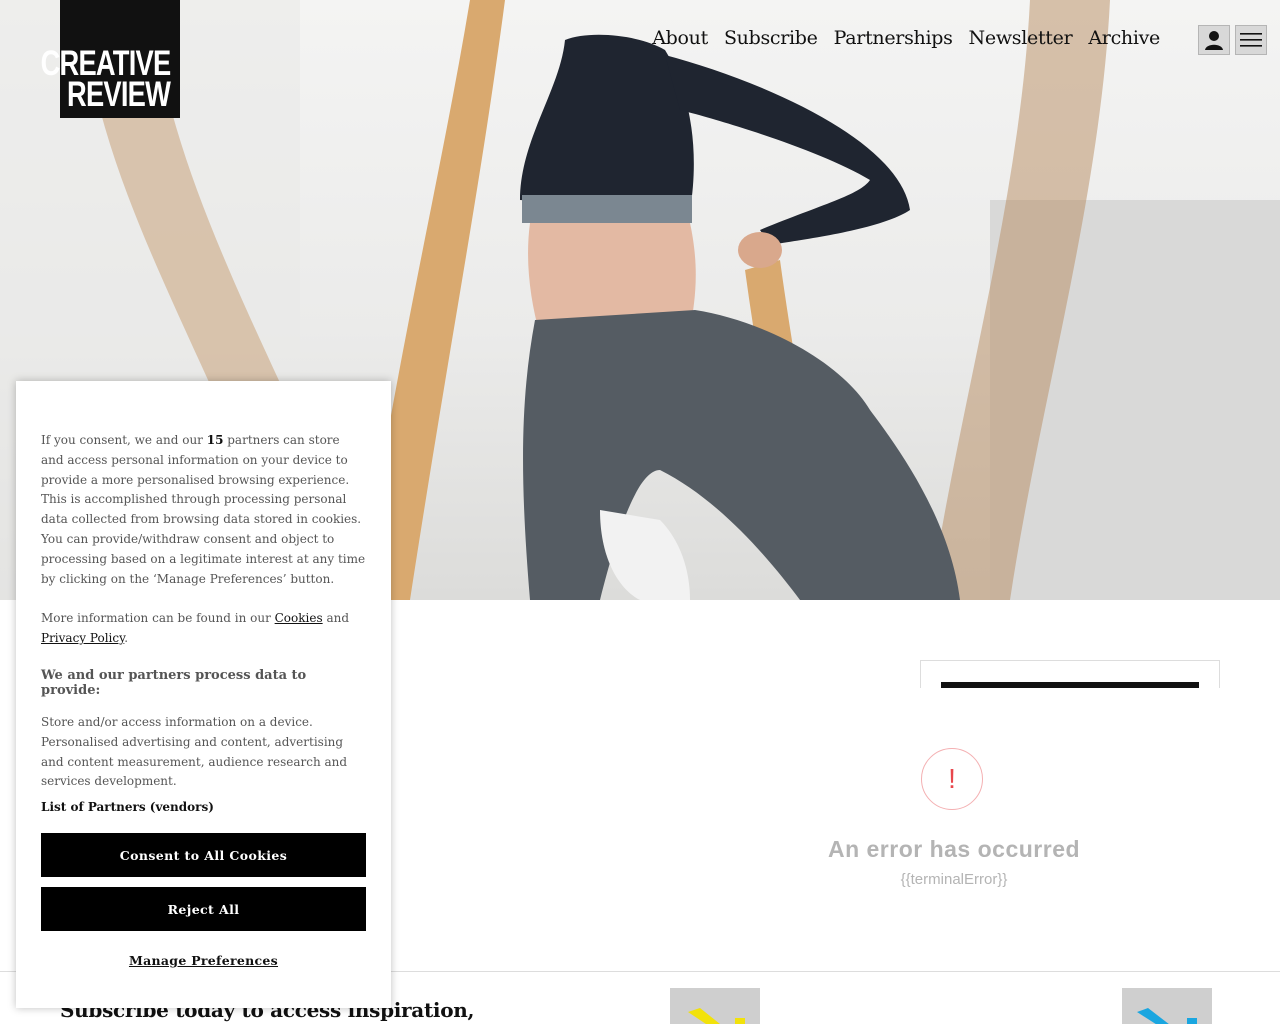 Image resolution: width=1280 pixels, height=1024 pixels. Describe the element at coordinates (771, 38) in the screenshot. I see `nav-subscribe: Subscribe` at that location.